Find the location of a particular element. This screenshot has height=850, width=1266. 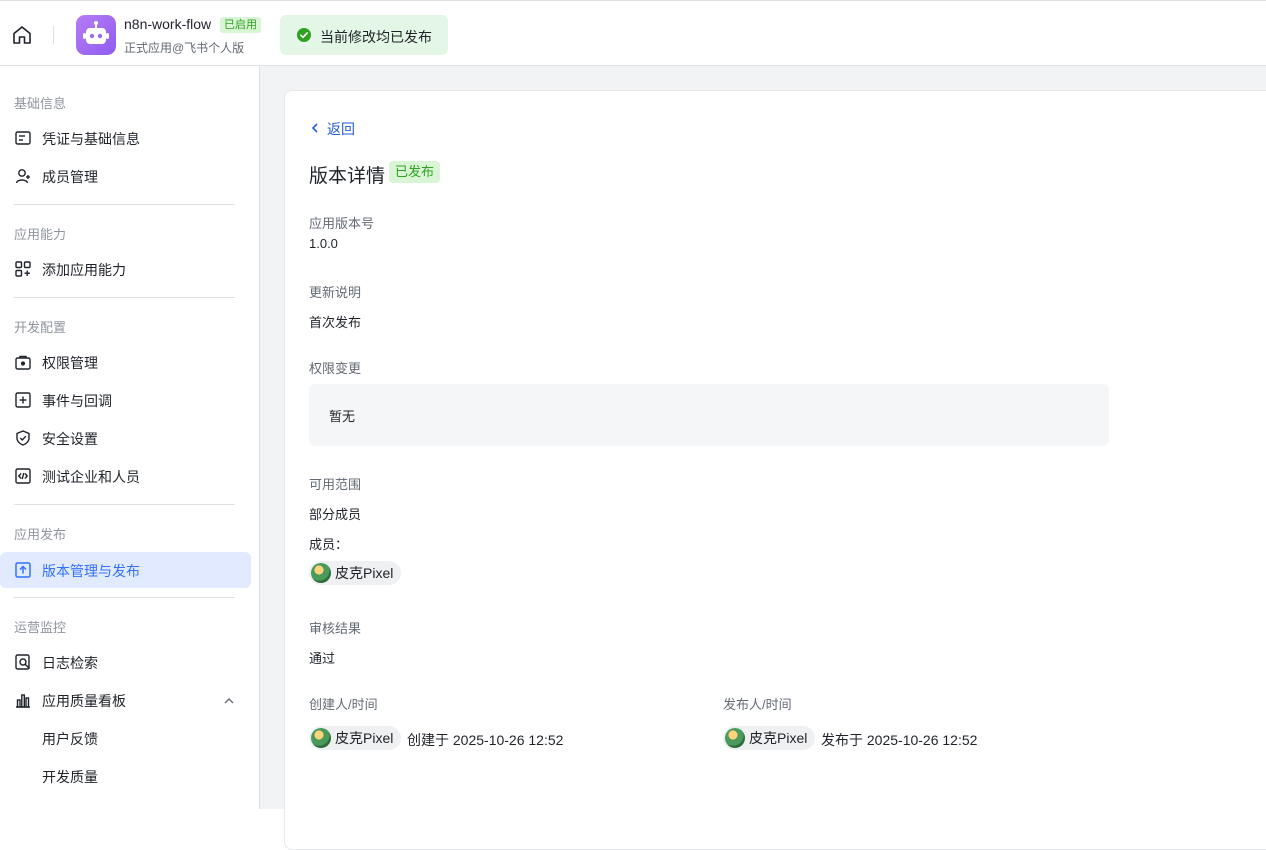

sidebar-item-label: 版本管理与发布 is located at coordinates (91, 571).